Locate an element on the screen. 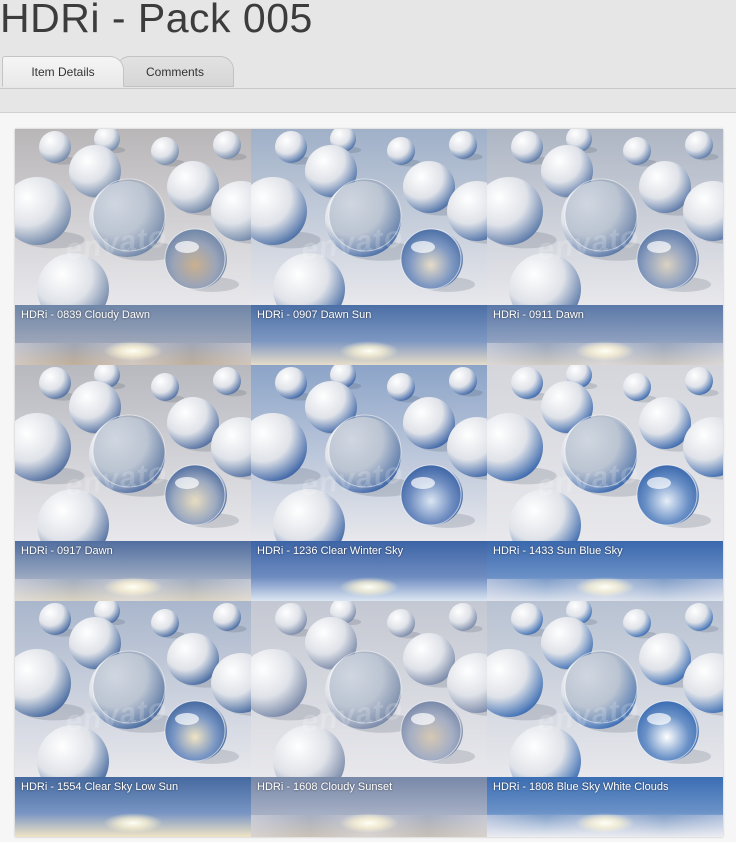  hdri-tile: envato HDRi - 0911 Dawn is located at coordinates (605, 247).